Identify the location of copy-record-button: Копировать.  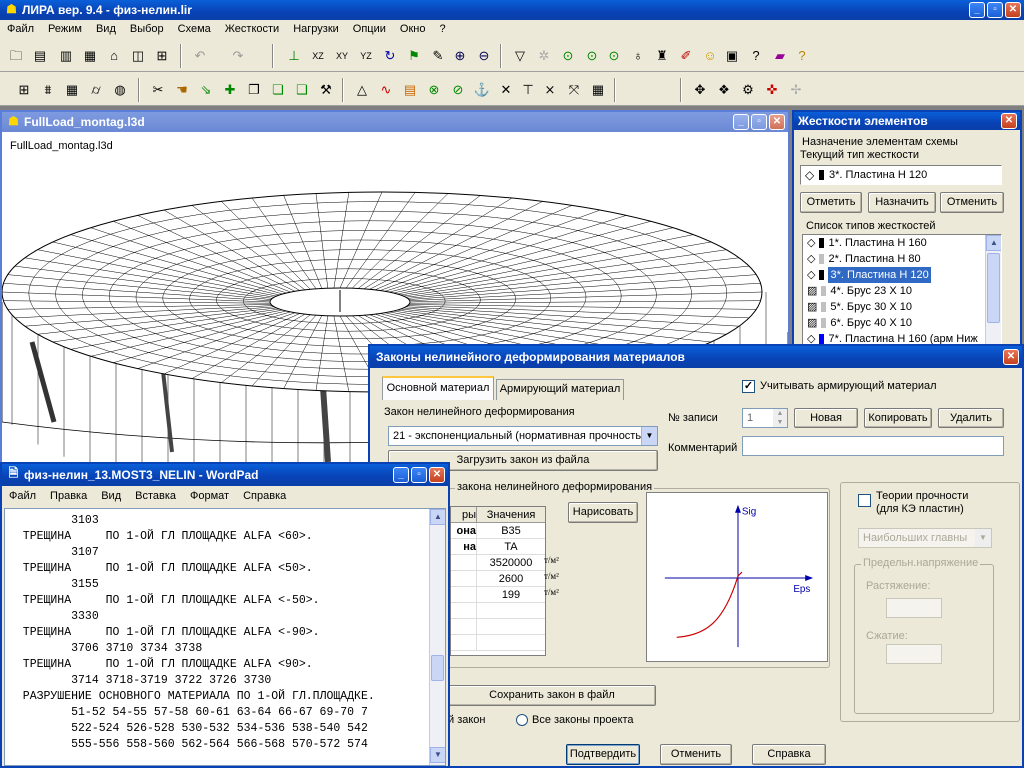
(898, 418).